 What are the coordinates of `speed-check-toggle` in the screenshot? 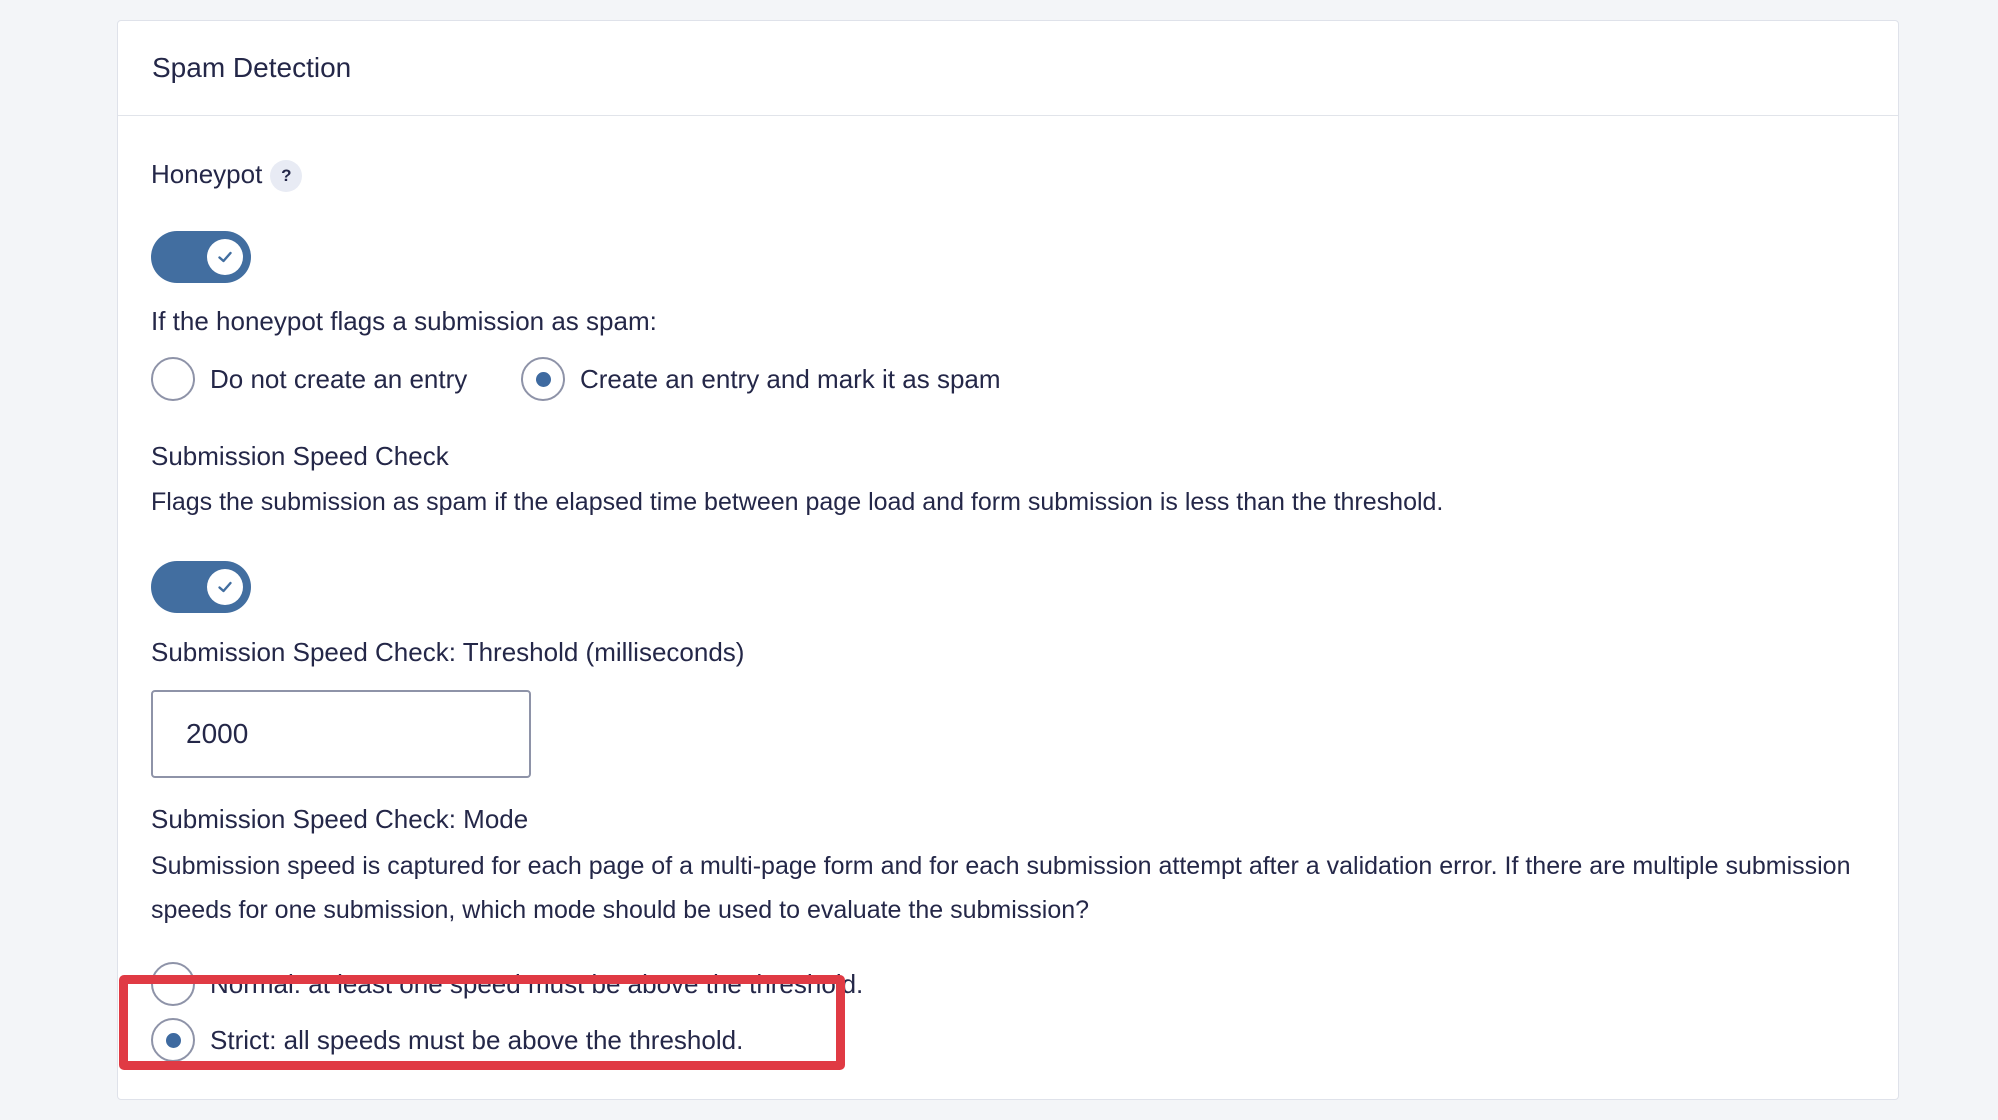 It's located at (201, 587).